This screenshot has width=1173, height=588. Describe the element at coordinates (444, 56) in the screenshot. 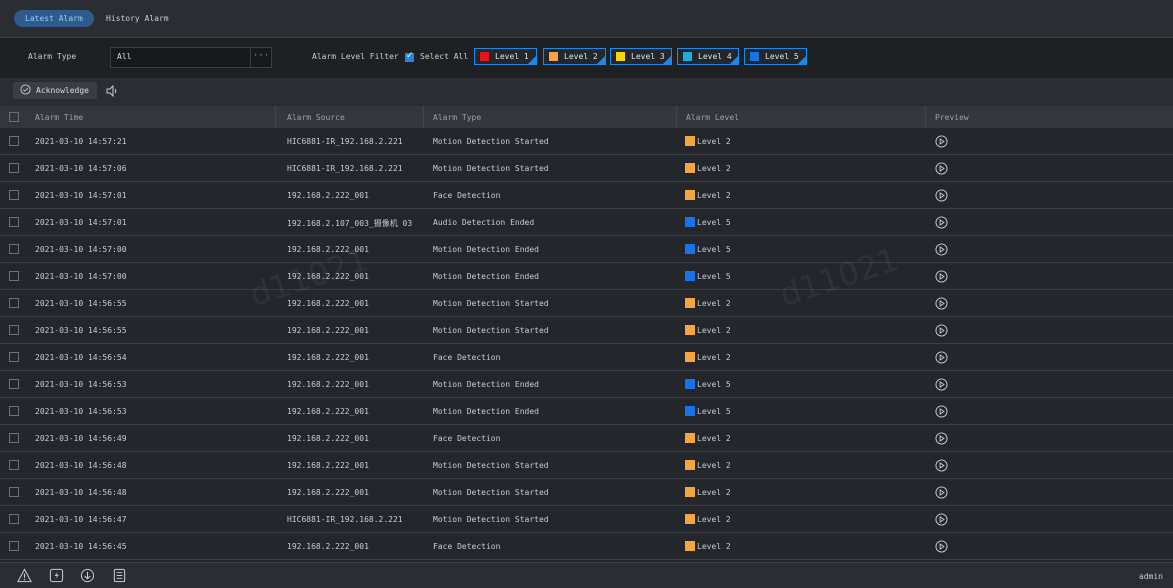

I see `select-all-label: Select All` at that location.